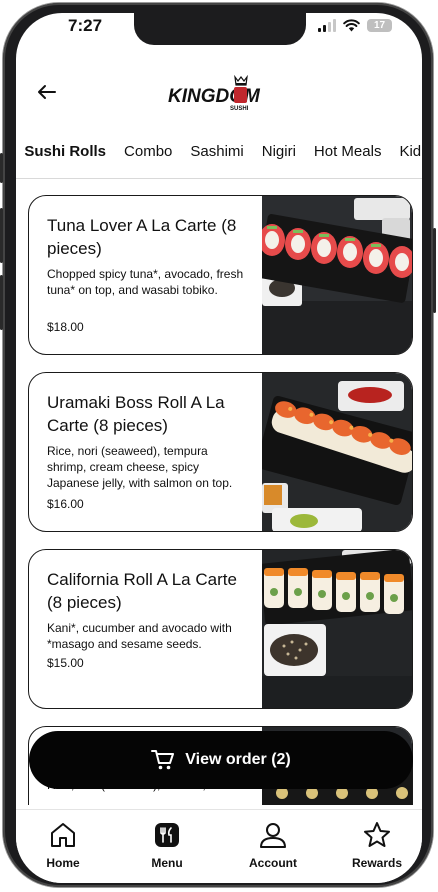 This screenshot has width=438, height=892. What do you see at coordinates (406, 151) in the screenshot?
I see `tab-kids: Kid` at bounding box center [406, 151].